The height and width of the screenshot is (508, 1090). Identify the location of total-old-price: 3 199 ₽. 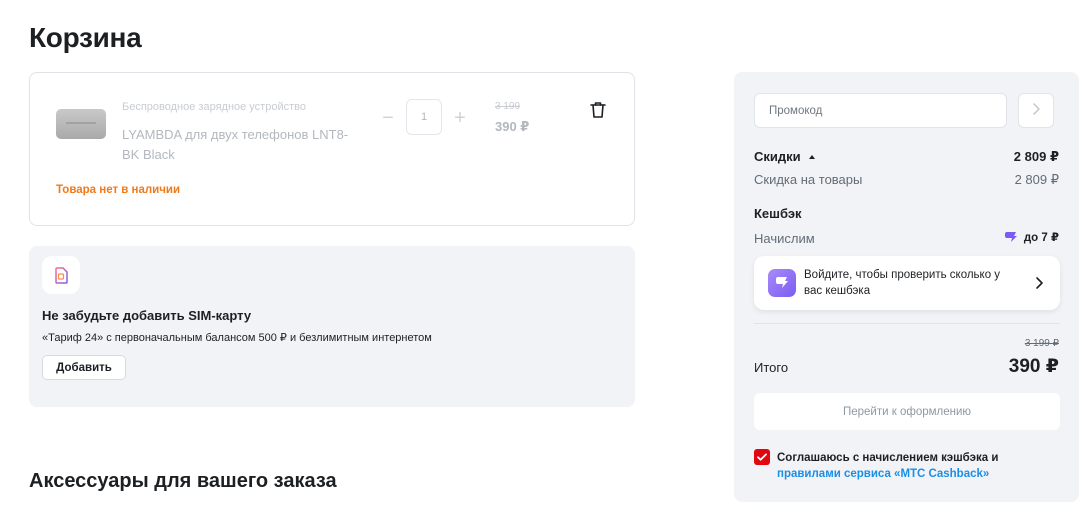
(1041, 343).